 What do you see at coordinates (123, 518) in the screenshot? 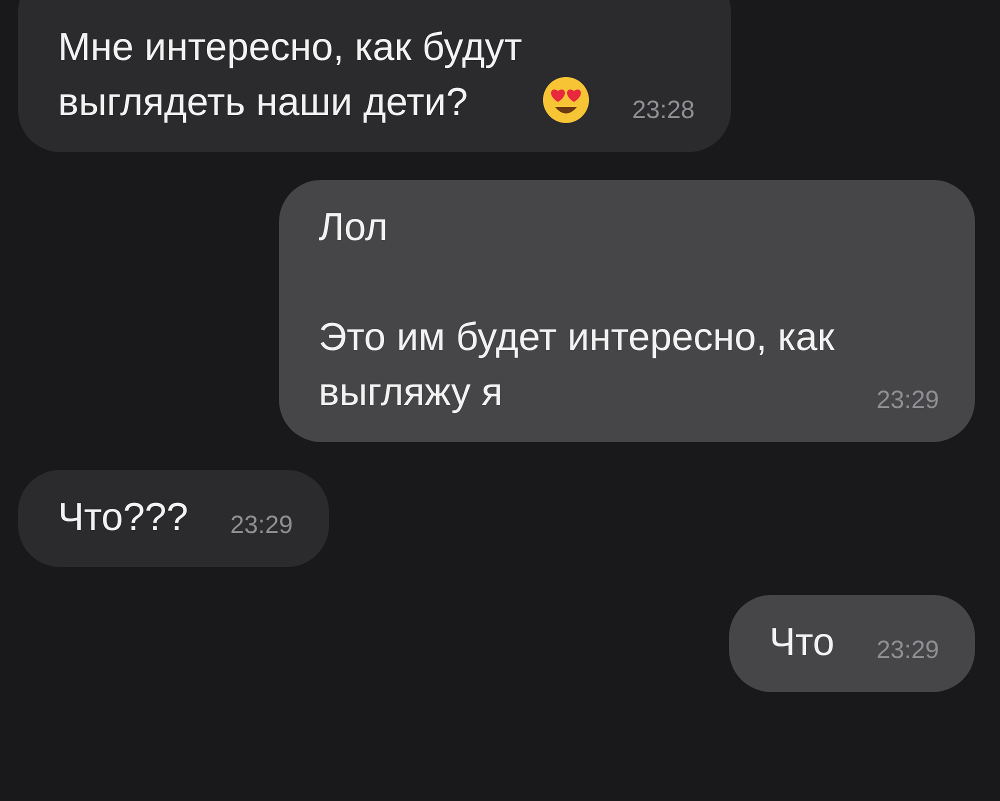
I see `message-text: Что???` at bounding box center [123, 518].